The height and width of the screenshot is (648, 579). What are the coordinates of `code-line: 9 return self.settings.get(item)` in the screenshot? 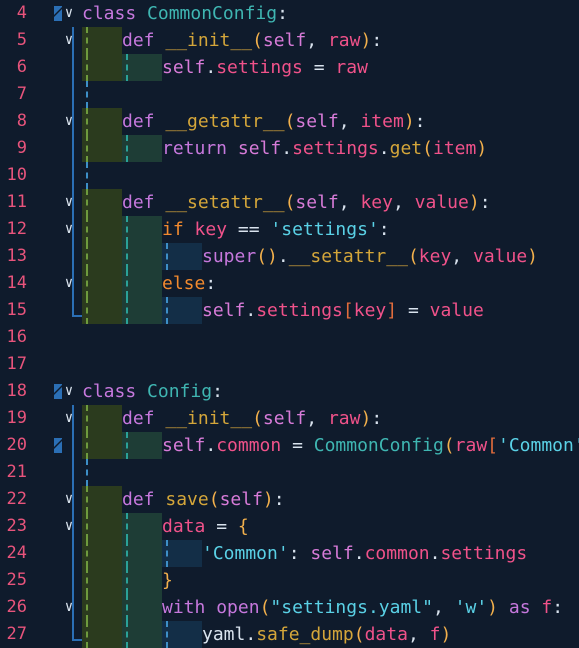 It's located at (289, 148).